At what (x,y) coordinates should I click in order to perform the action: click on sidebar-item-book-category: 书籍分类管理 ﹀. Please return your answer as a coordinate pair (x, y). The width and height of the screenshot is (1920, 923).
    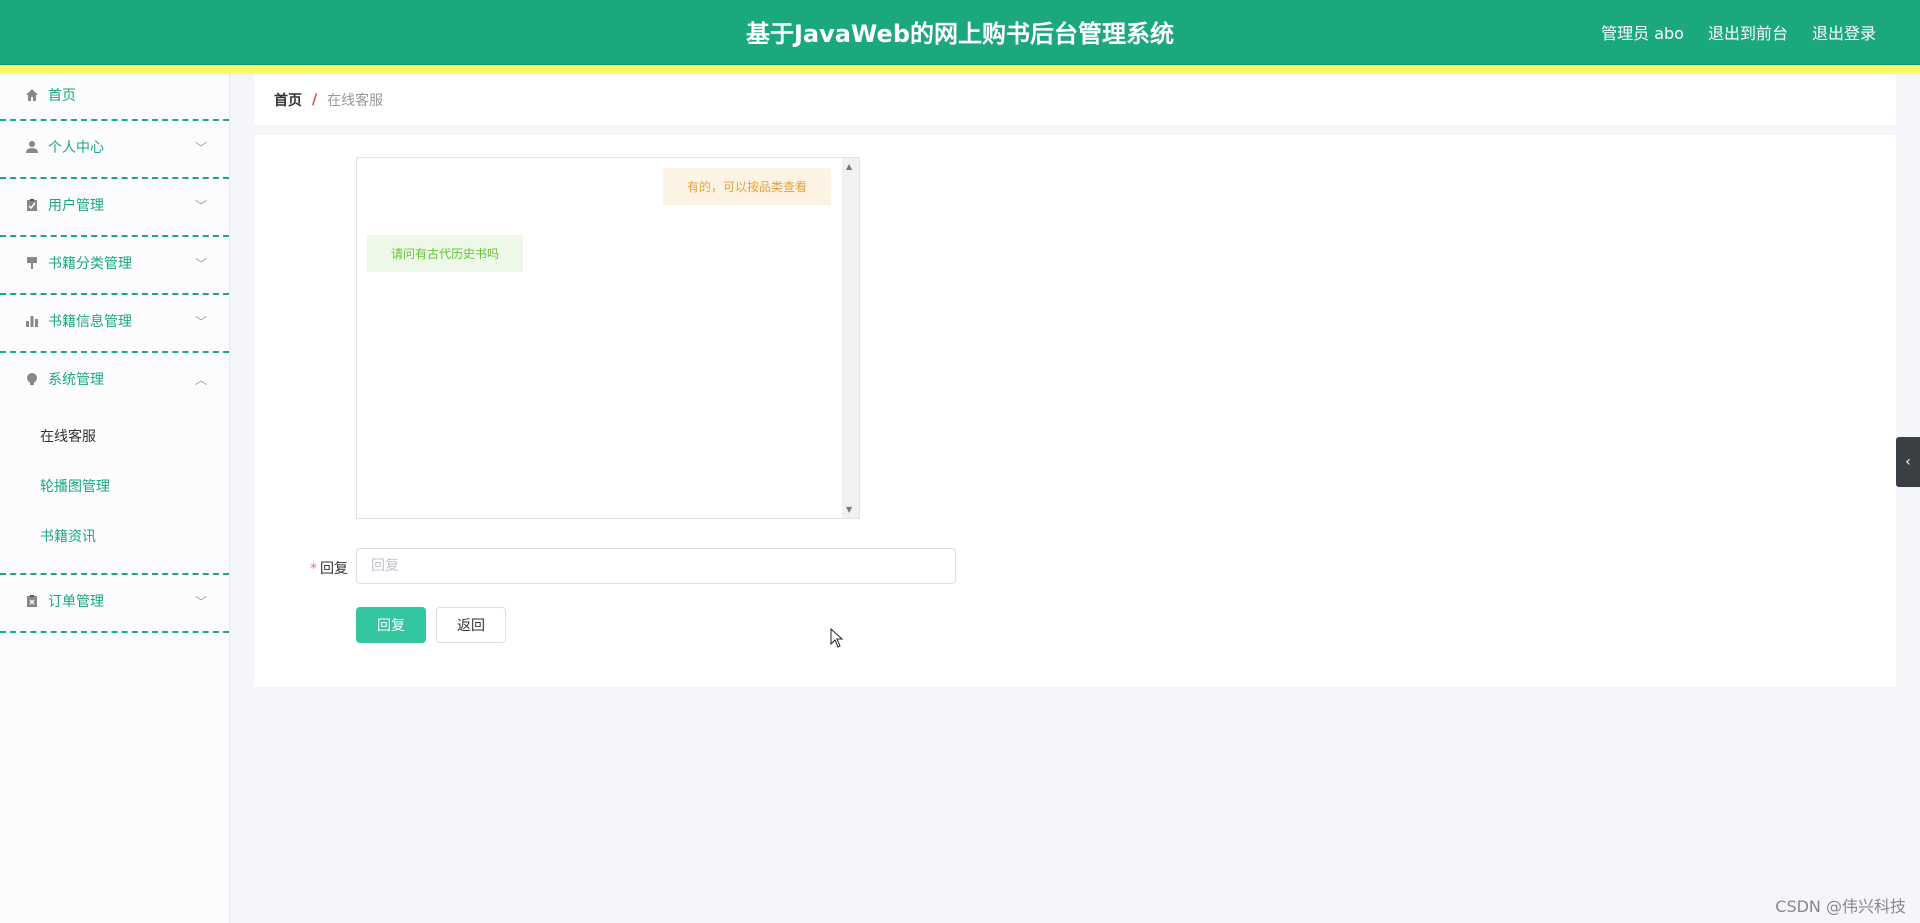
    Looking at the image, I should click on (114, 266).